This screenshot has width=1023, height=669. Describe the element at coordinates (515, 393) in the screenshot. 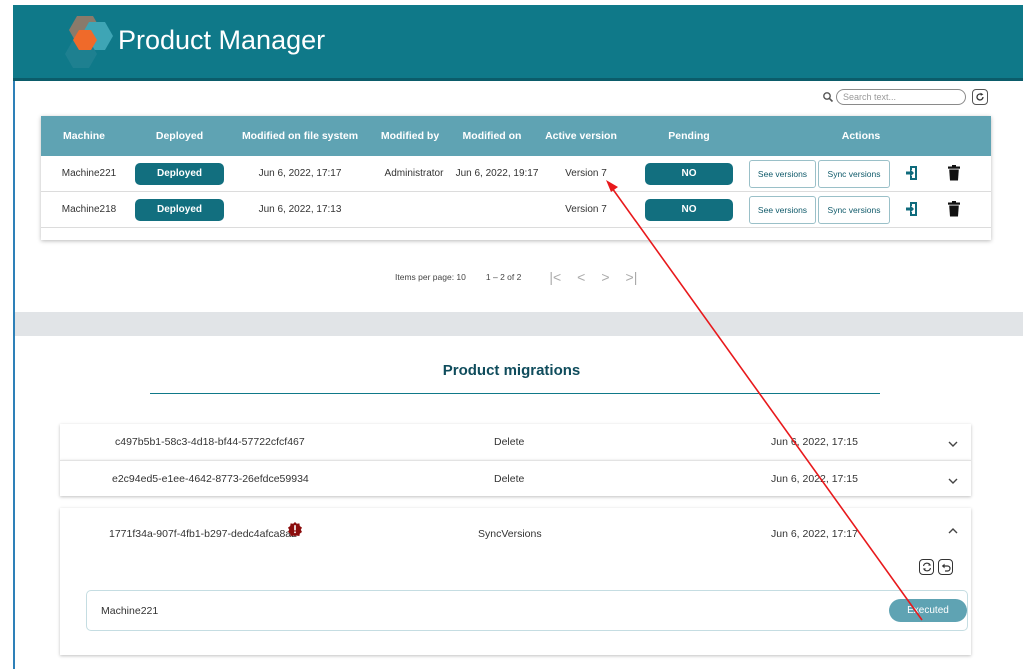

I see `migrations-title-underline` at that location.